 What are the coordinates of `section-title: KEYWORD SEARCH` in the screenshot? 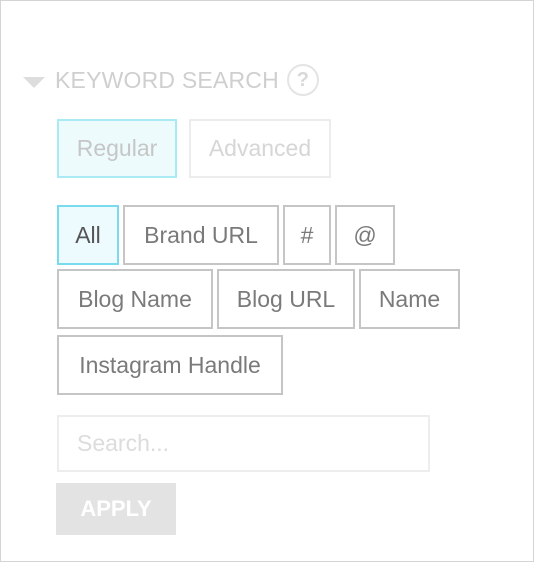 It's located at (167, 79).